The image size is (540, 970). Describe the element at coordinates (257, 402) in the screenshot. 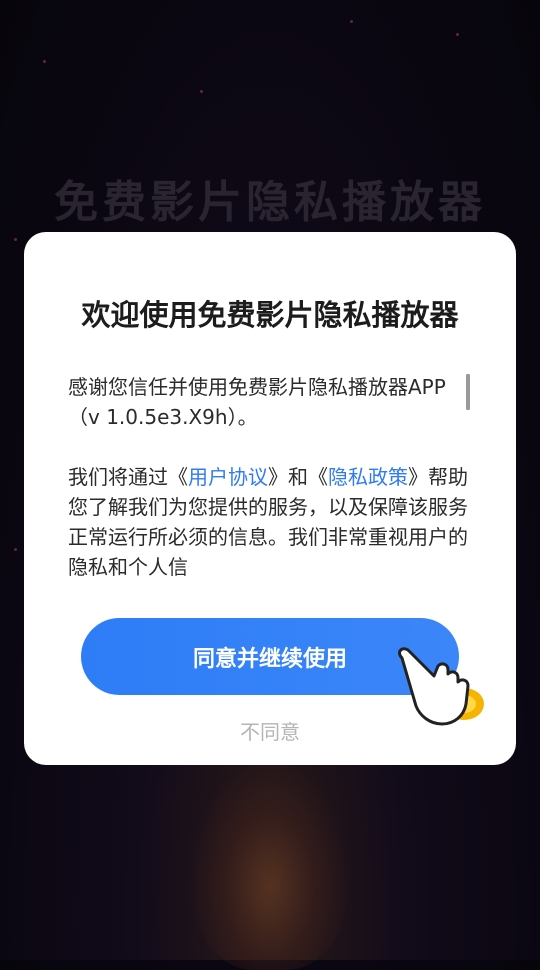

I see `paragraph-intro: 感谢您信任并使用免费影片隐私播放器APP（v 1.0.5e3.X9h）。` at that location.